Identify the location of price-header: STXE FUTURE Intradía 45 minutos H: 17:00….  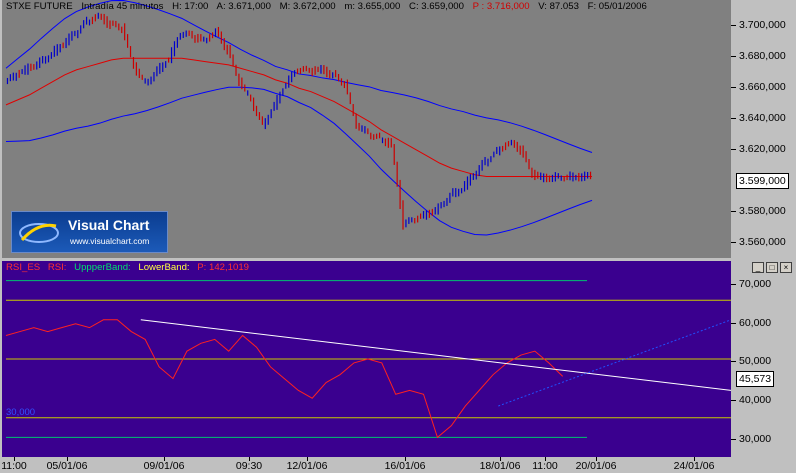
(329, 6).